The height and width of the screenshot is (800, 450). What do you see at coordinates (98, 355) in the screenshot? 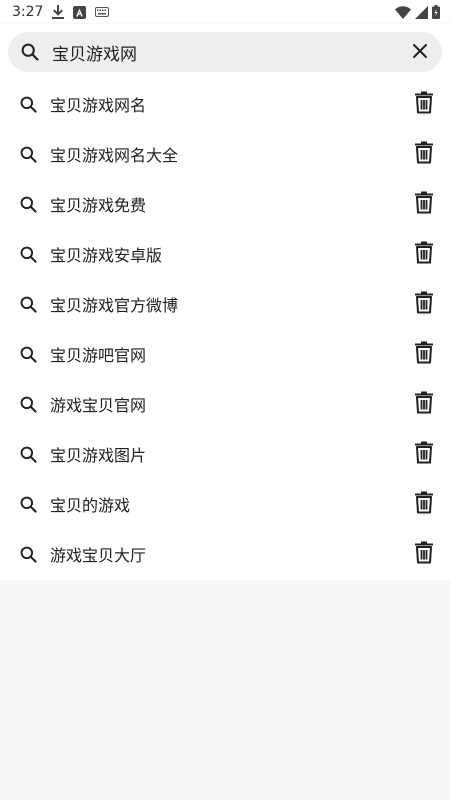
I see `suggestion-label: 宝贝游吧官网` at bounding box center [98, 355].